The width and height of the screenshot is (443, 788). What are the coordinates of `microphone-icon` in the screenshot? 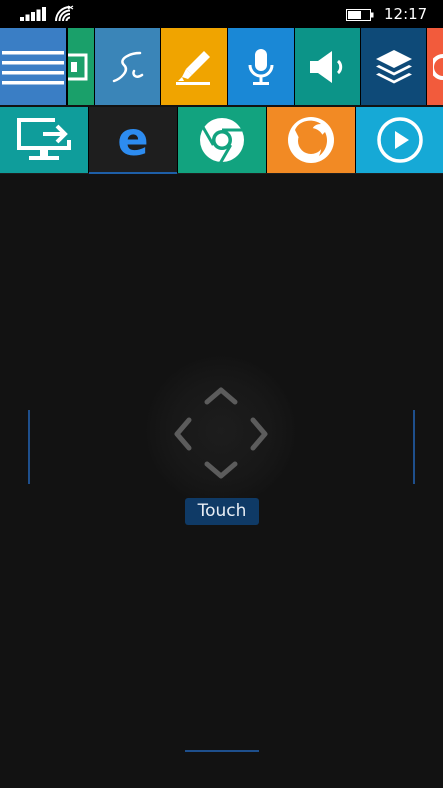 It's located at (261, 66).